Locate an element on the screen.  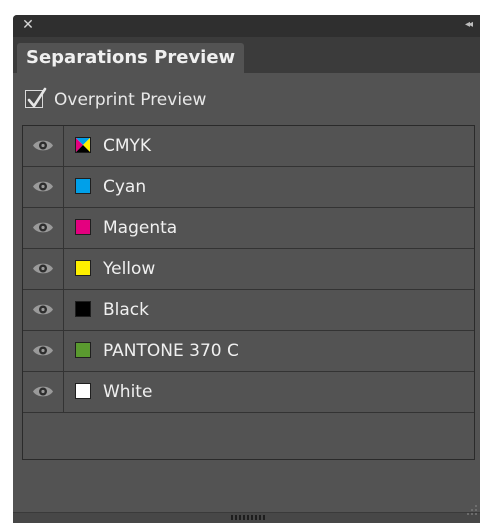
separation-row-yellow: Yellow is located at coordinates (248, 269).